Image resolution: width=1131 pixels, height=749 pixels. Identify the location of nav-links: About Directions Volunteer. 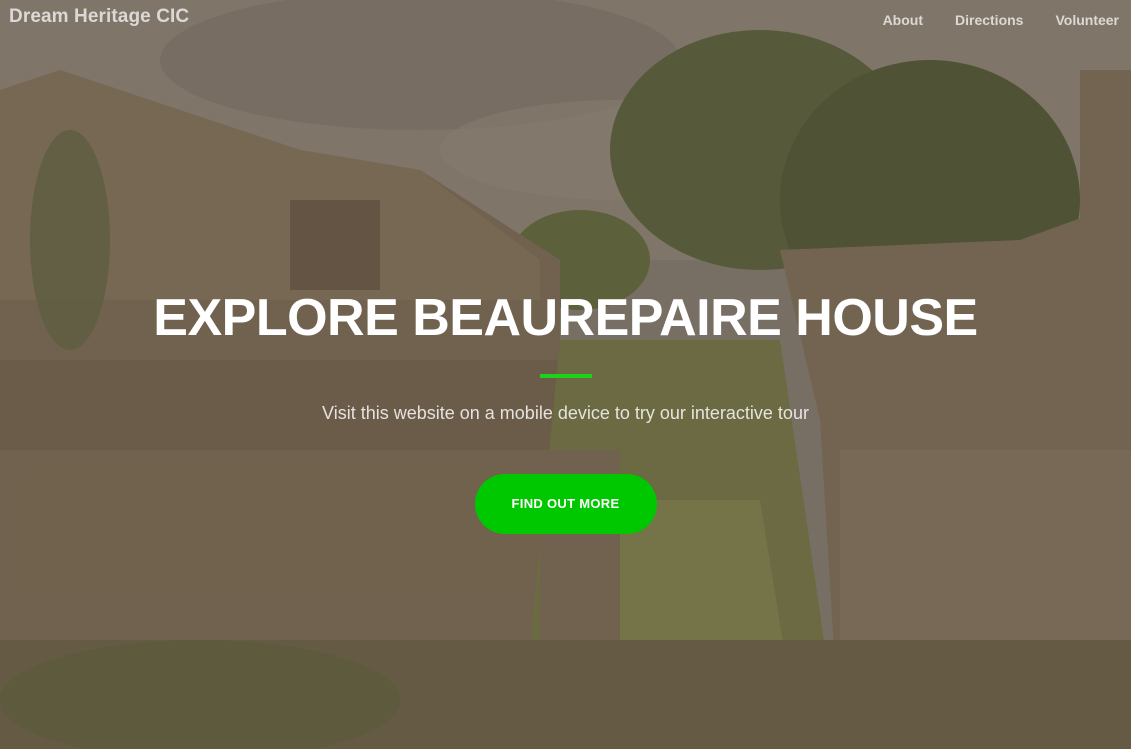
(985, 20).